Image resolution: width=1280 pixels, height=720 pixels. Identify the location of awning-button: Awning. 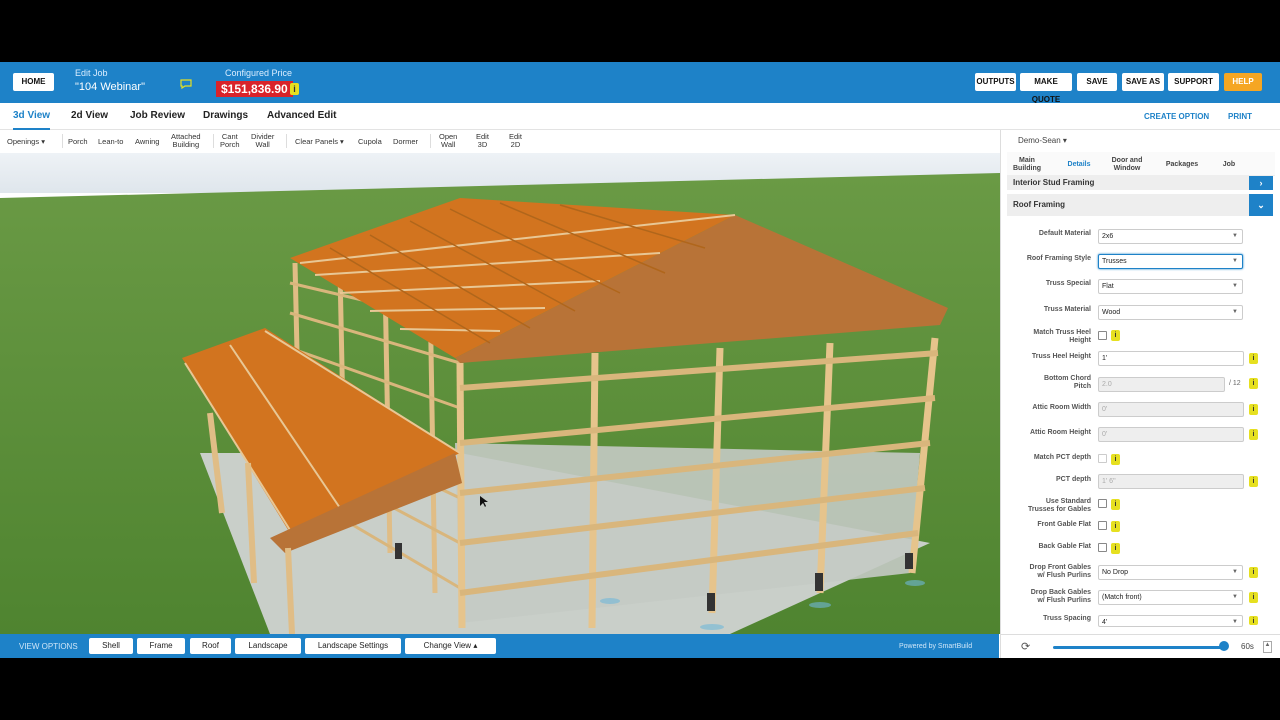
(147, 142).